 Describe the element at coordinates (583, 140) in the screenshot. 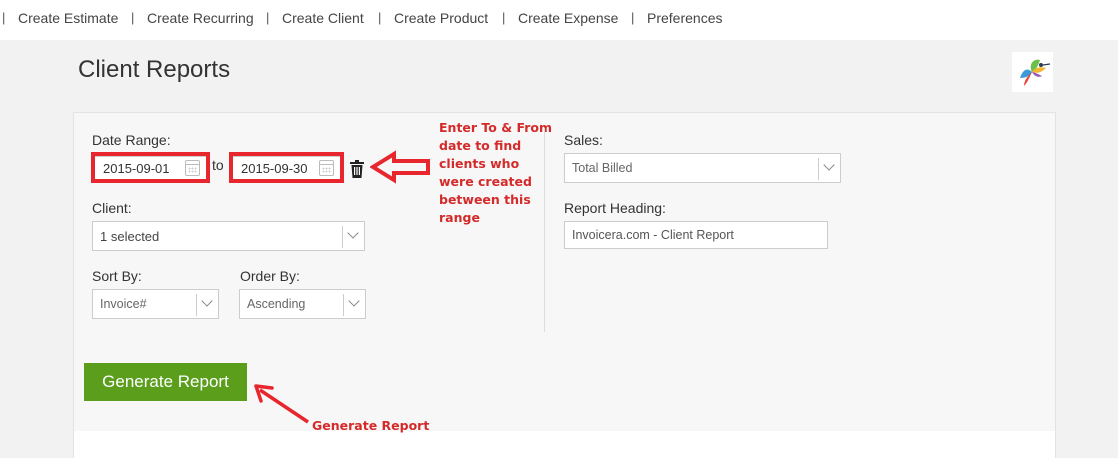

I see `sales-label: Sales:` at that location.